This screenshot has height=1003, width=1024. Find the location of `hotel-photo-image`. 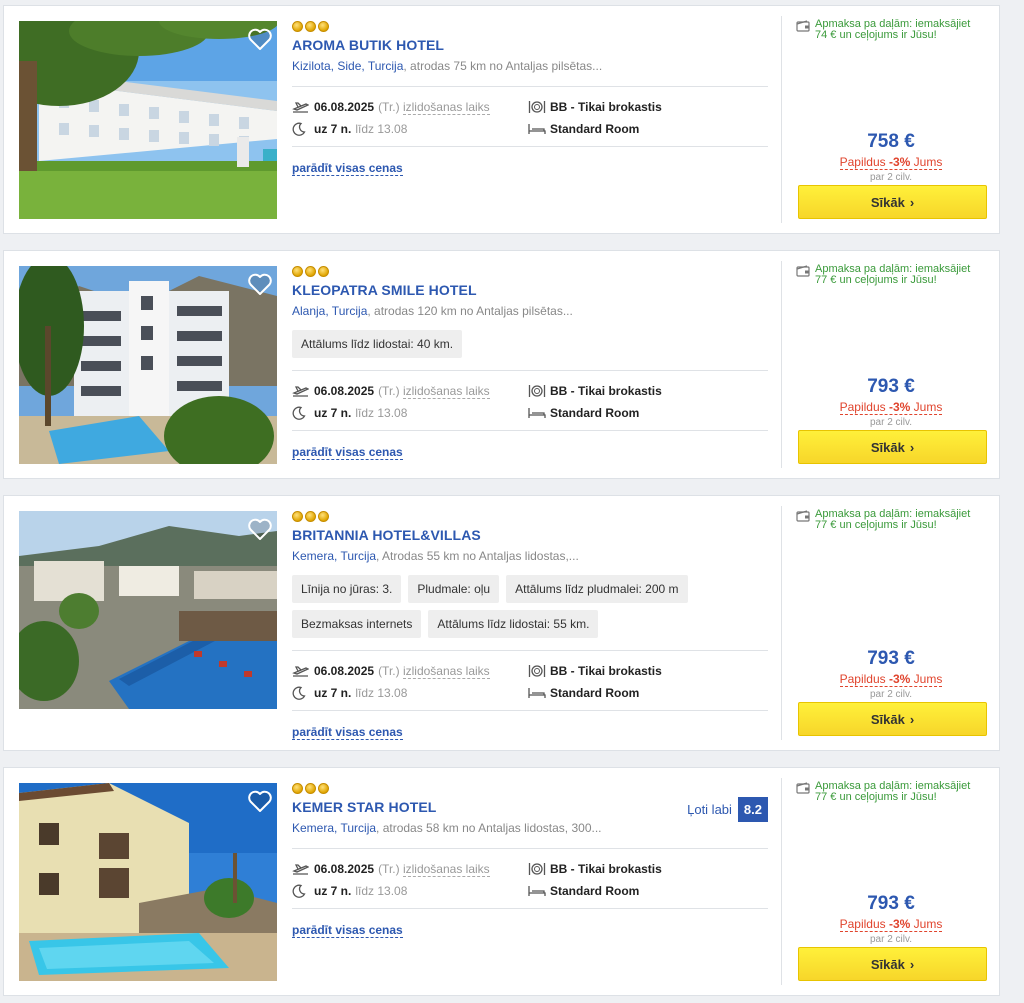

hotel-photo-image is located at coordinates (148, 610).